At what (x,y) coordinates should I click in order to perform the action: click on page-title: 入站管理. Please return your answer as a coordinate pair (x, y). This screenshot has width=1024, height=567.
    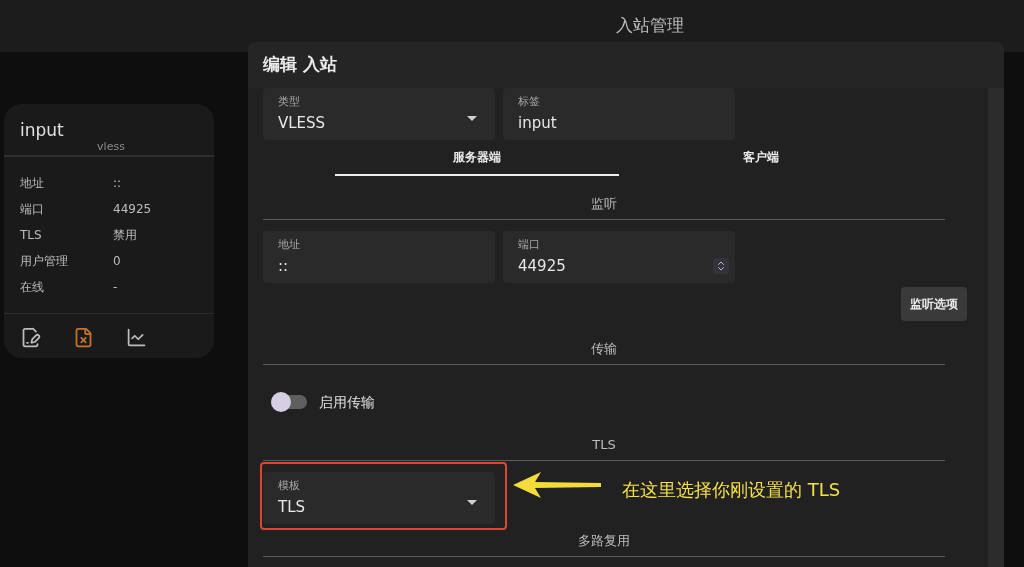
    Looking at the image, I should click on (650, 26).